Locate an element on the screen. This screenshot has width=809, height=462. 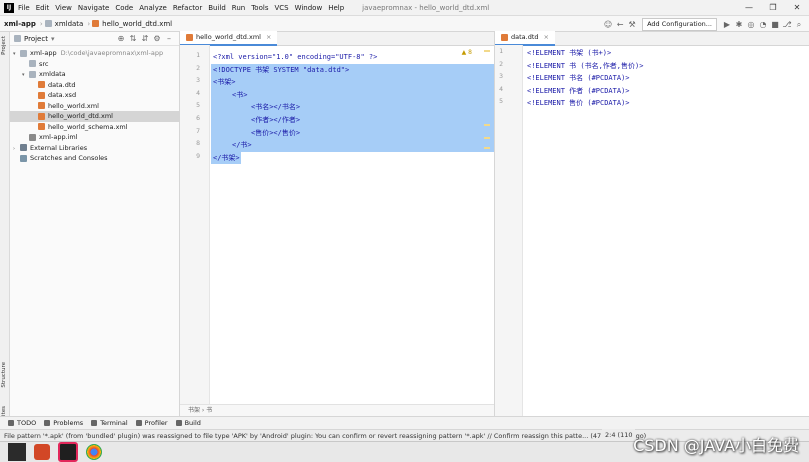
code-line: </书> is located at coordinates (242, 145).